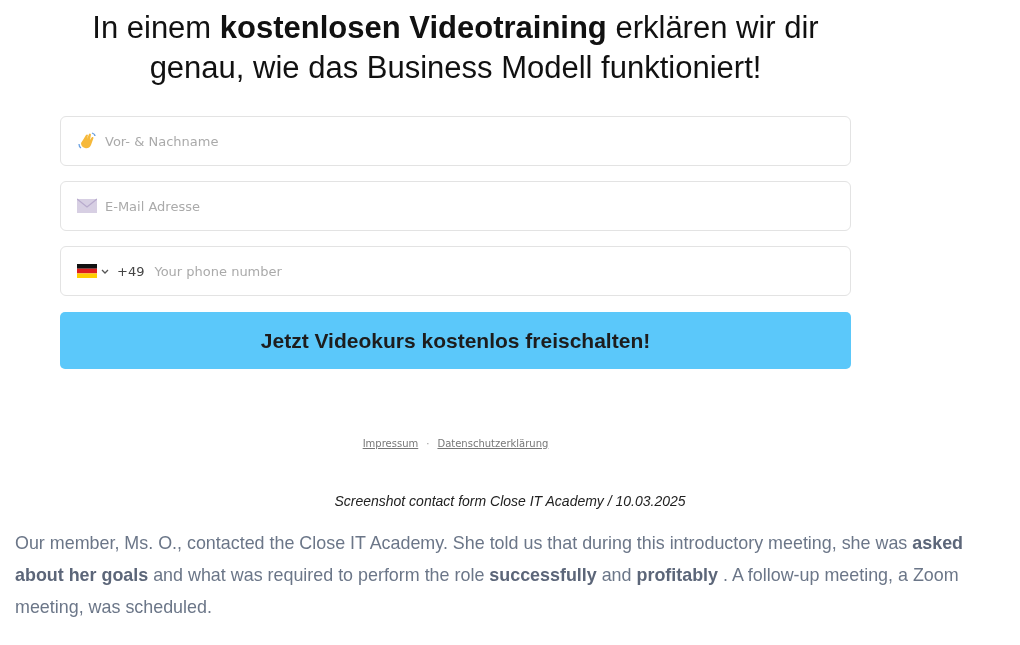 Image resolution: width=1020 pixels, height=645 pixels. I want to click on article-paragraph: Our member, Ms. O., contacted the Close IT Academy. She told us that during this introductory meeting, she was asked about her goals and what was required to perform the role successfully and profitably . A follow-up meeting, a Zoom meeting, was scheduled., so click(489, 575).